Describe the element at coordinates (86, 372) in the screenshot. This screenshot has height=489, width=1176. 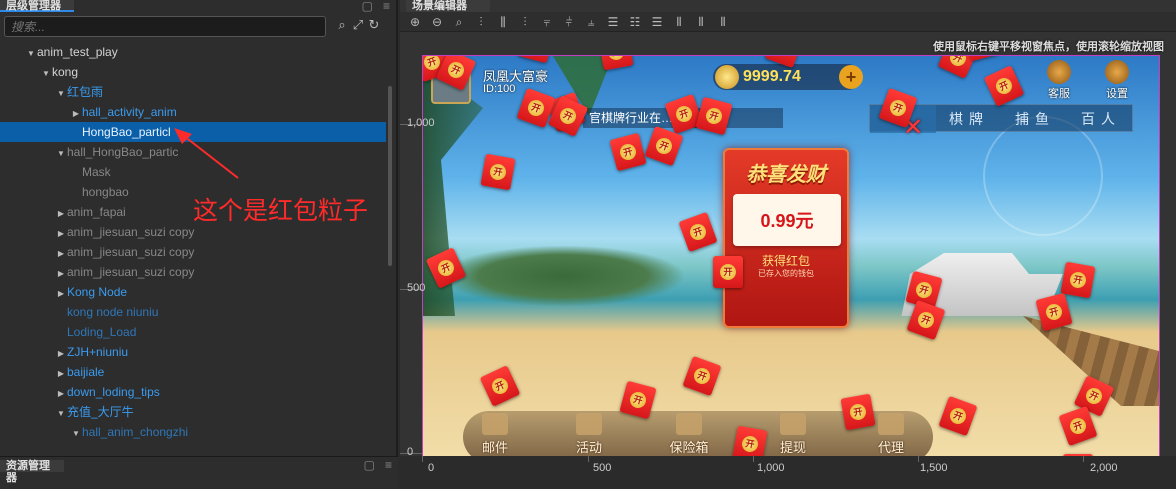
I see `tree-node-label: baijiale` at that location.